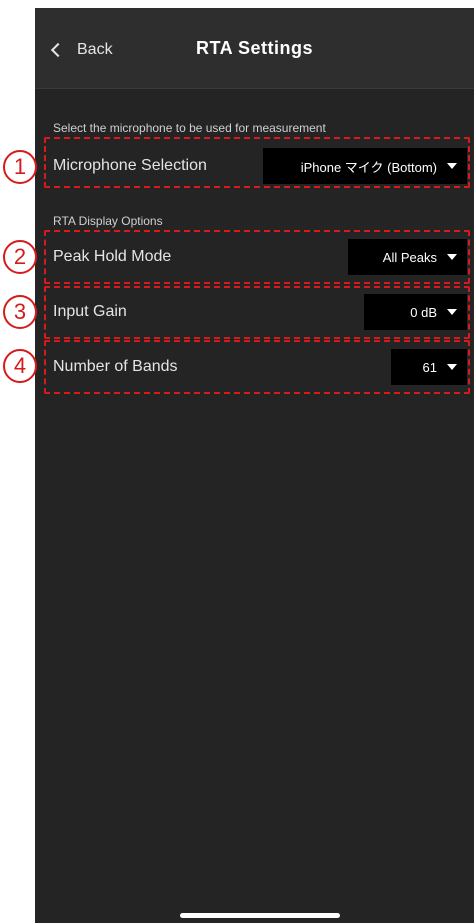 This screenshot has height=923, width=474. Describe the element at coordinates (20, 167) in the screenshot. I see `annotation-badge-1: 1` at that location.